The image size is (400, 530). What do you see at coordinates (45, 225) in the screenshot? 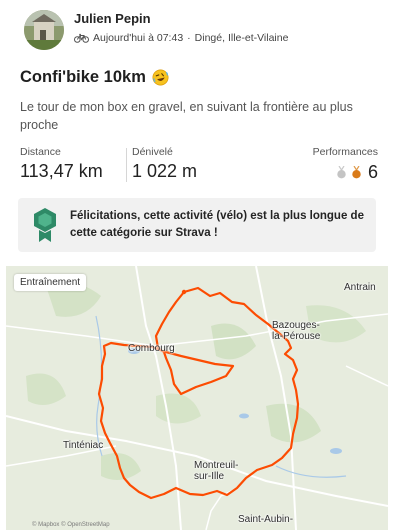
I see `achievement-medal-icon` at bounding box center [45, 225].